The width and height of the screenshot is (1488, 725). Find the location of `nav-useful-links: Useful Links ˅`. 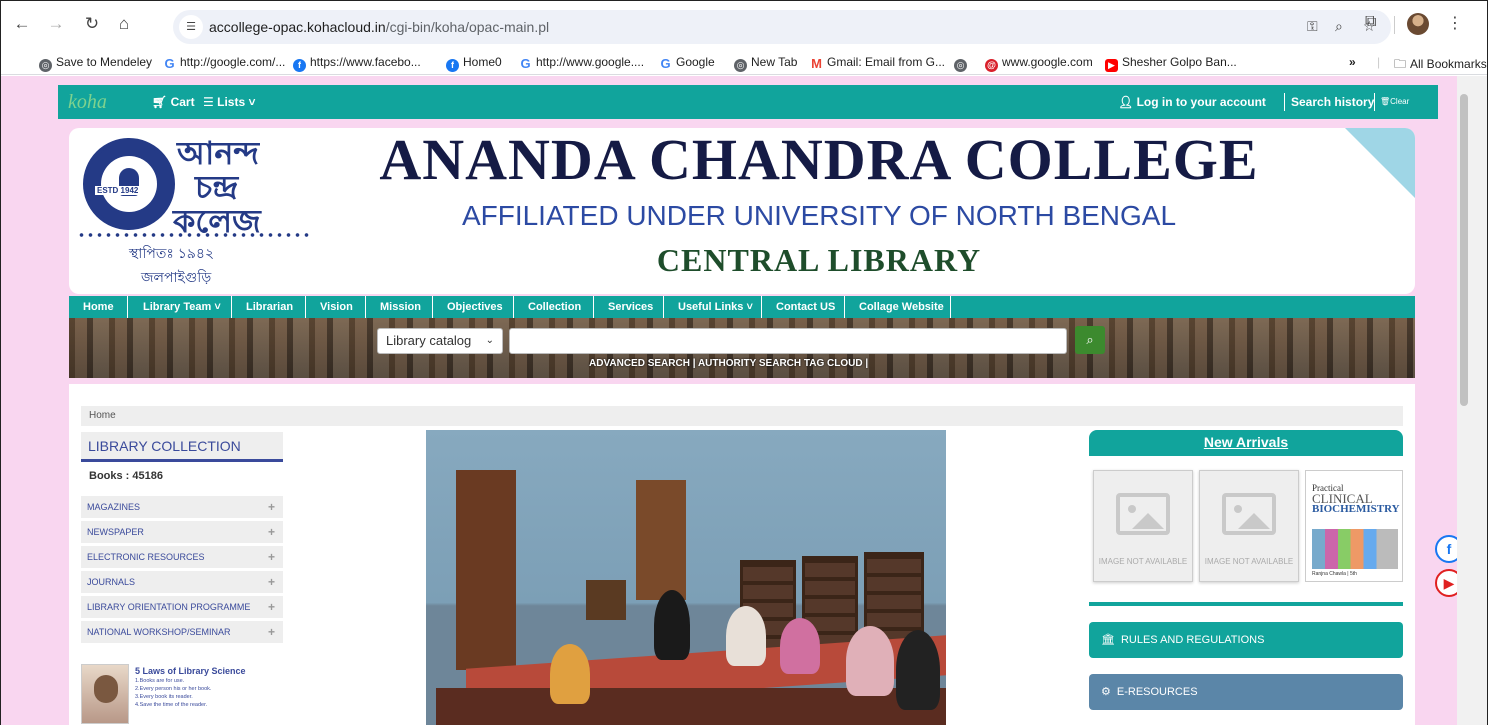

nav-useful-links: Useful Links ˅ is located at coordinates (715, 307).